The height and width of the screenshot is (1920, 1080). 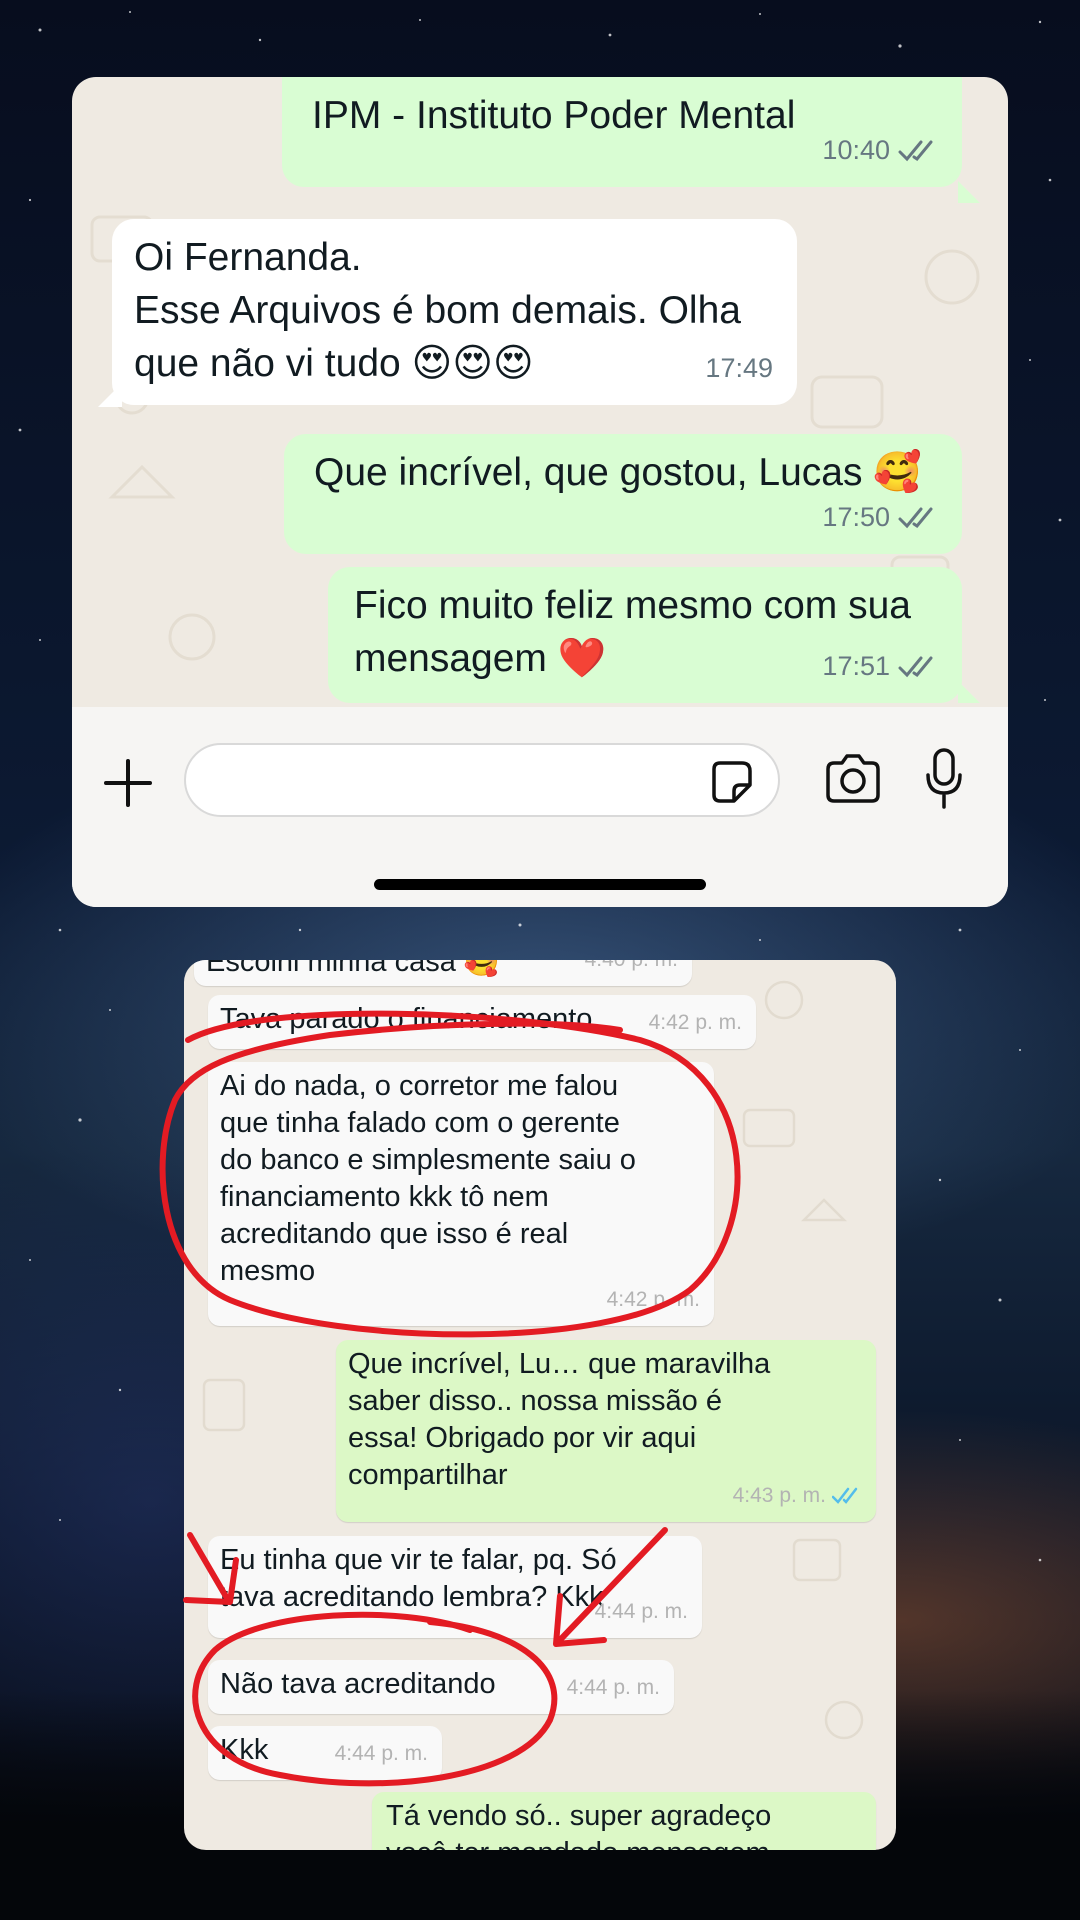 I want to click on message-time: 10:40, so click(x=856, y=150).